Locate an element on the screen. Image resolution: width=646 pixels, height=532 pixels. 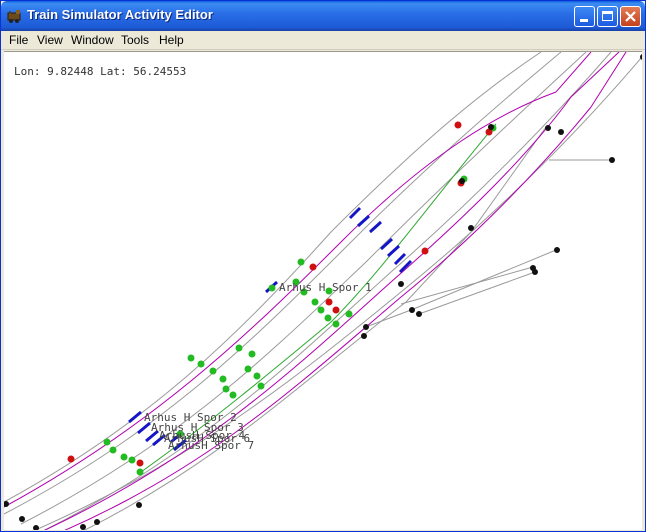
menu-view: View is located at coordinates (50, 40).